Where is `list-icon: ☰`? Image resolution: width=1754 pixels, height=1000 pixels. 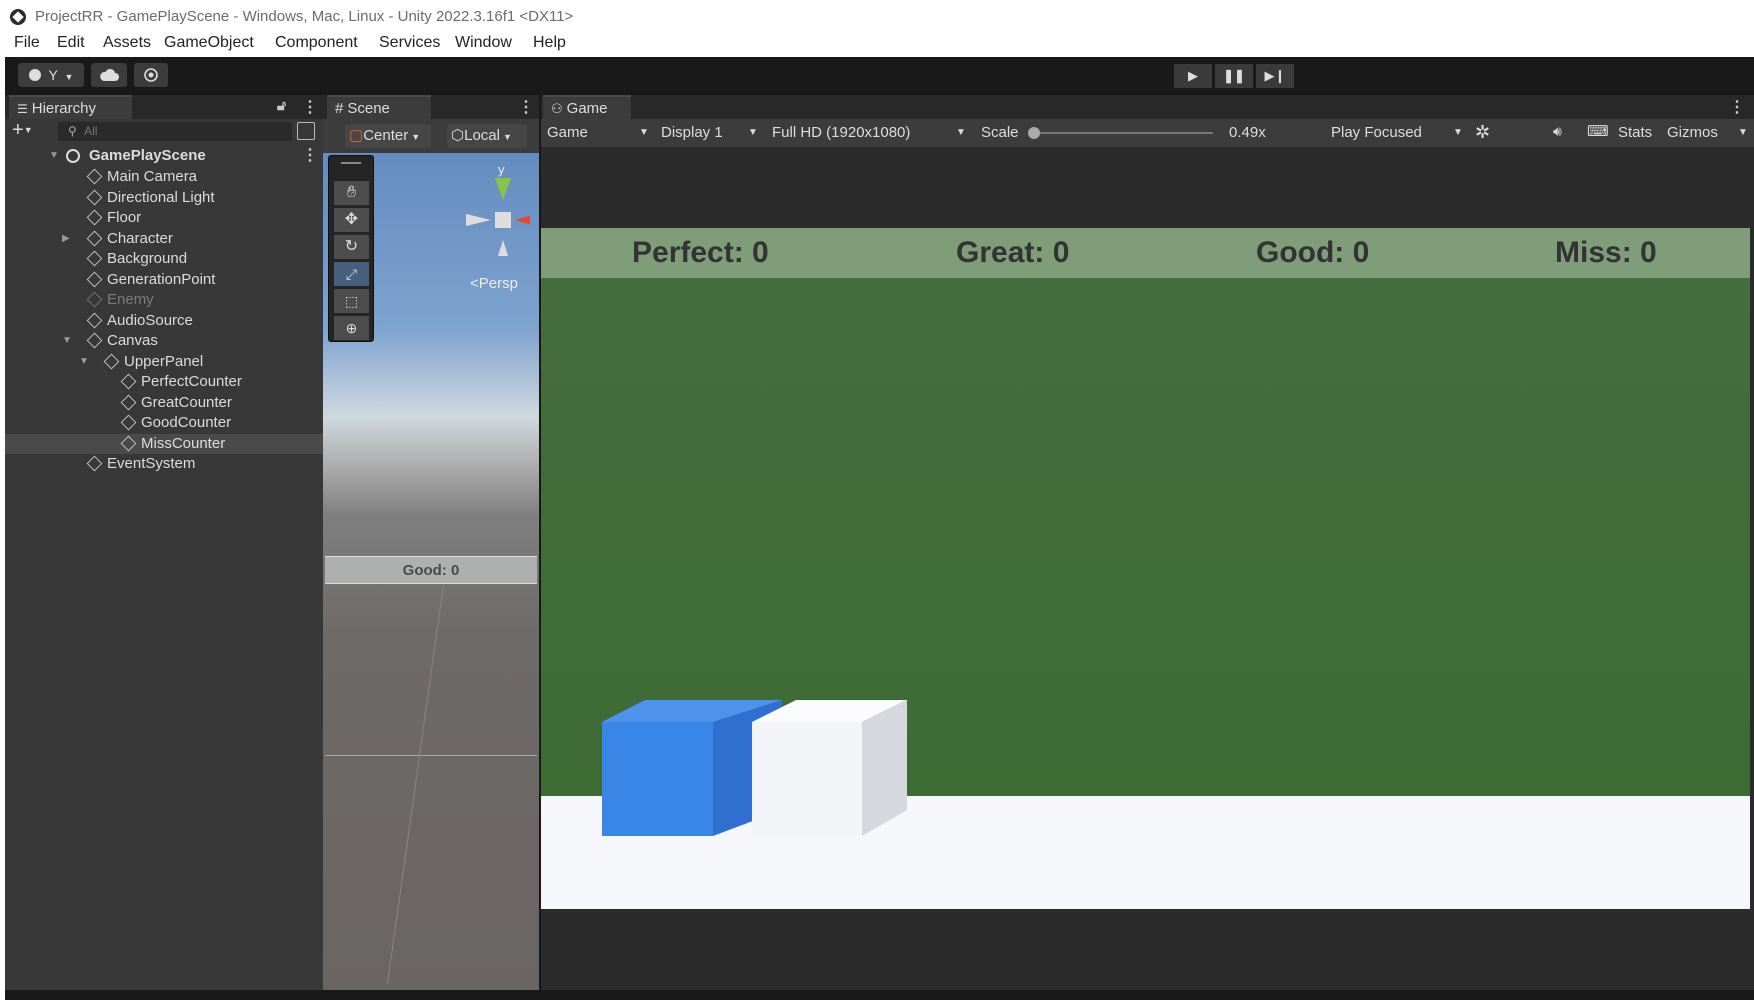 list-icon: ☰ is located at coordinates (22, 109).